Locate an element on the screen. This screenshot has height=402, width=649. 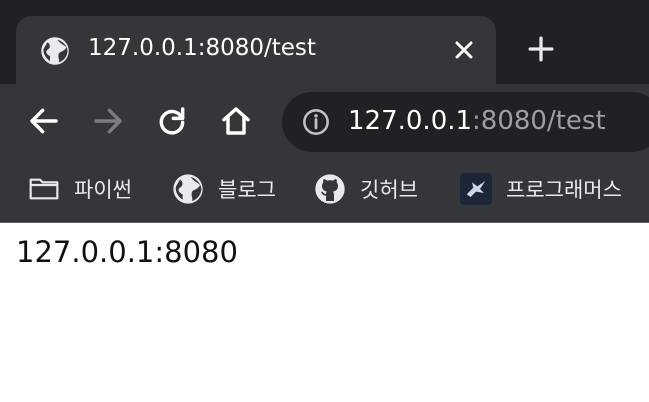
page-body-text: 127.0.0.1:8080 is located at coordinates (127, 252).